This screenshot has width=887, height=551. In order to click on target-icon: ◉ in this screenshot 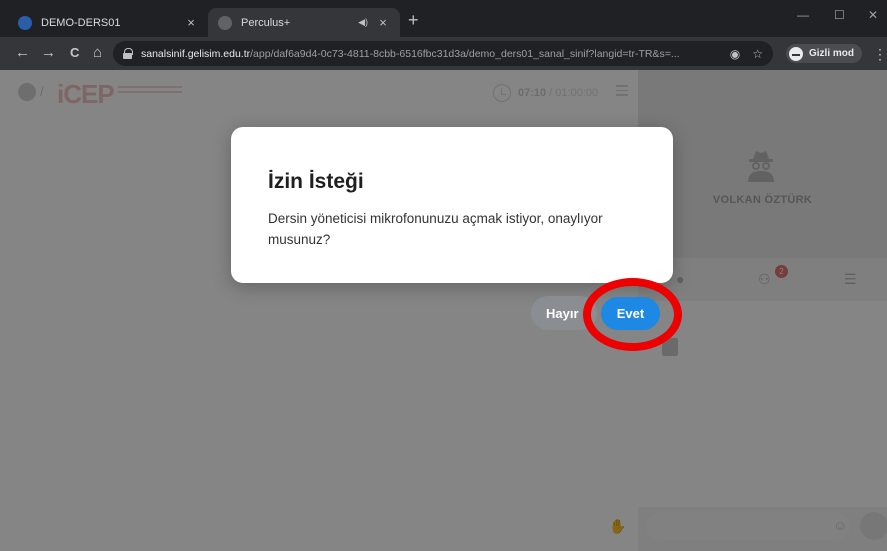, I will do `click(735, 54)`.